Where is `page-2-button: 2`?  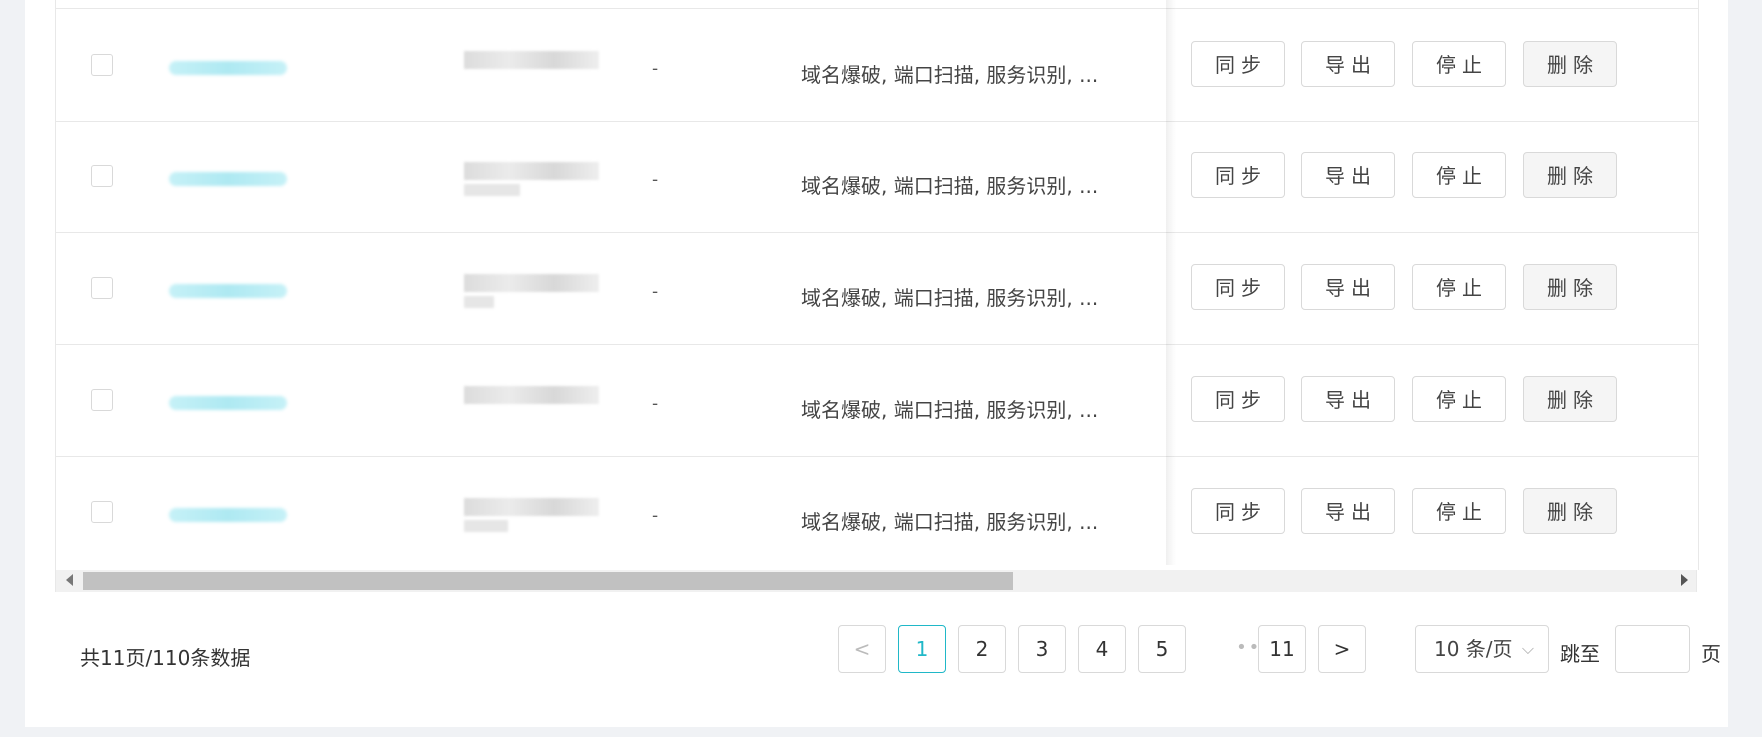 page-2-button: 2 is located at coordinates (982, 649).